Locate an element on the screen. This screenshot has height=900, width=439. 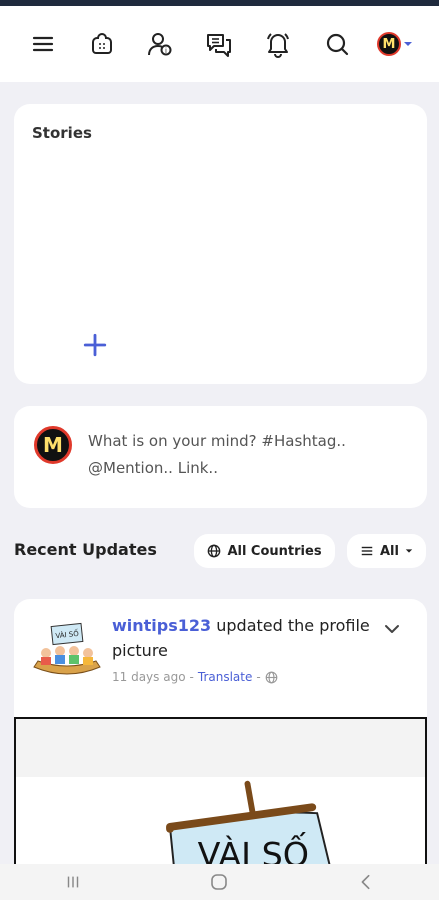
add-story-button is located at coordinates (95, 345).